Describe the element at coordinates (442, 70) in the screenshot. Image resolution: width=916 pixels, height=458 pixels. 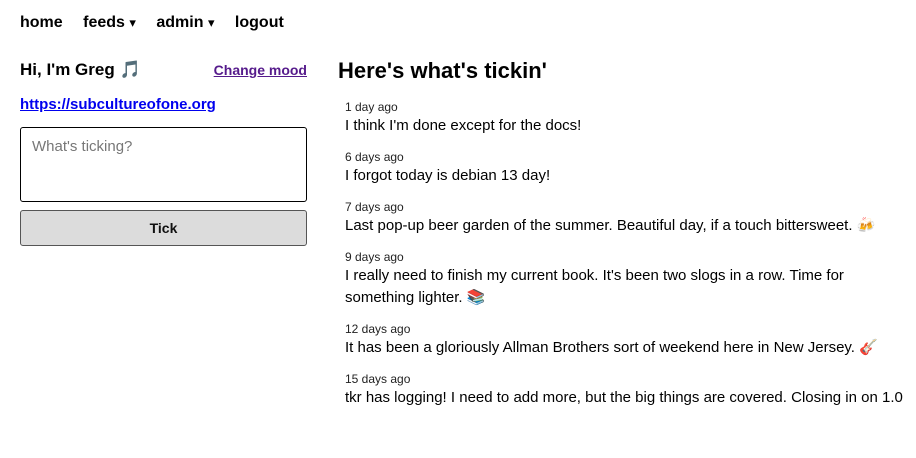
I see `feed-title: Here's what's tickin'` at that location.